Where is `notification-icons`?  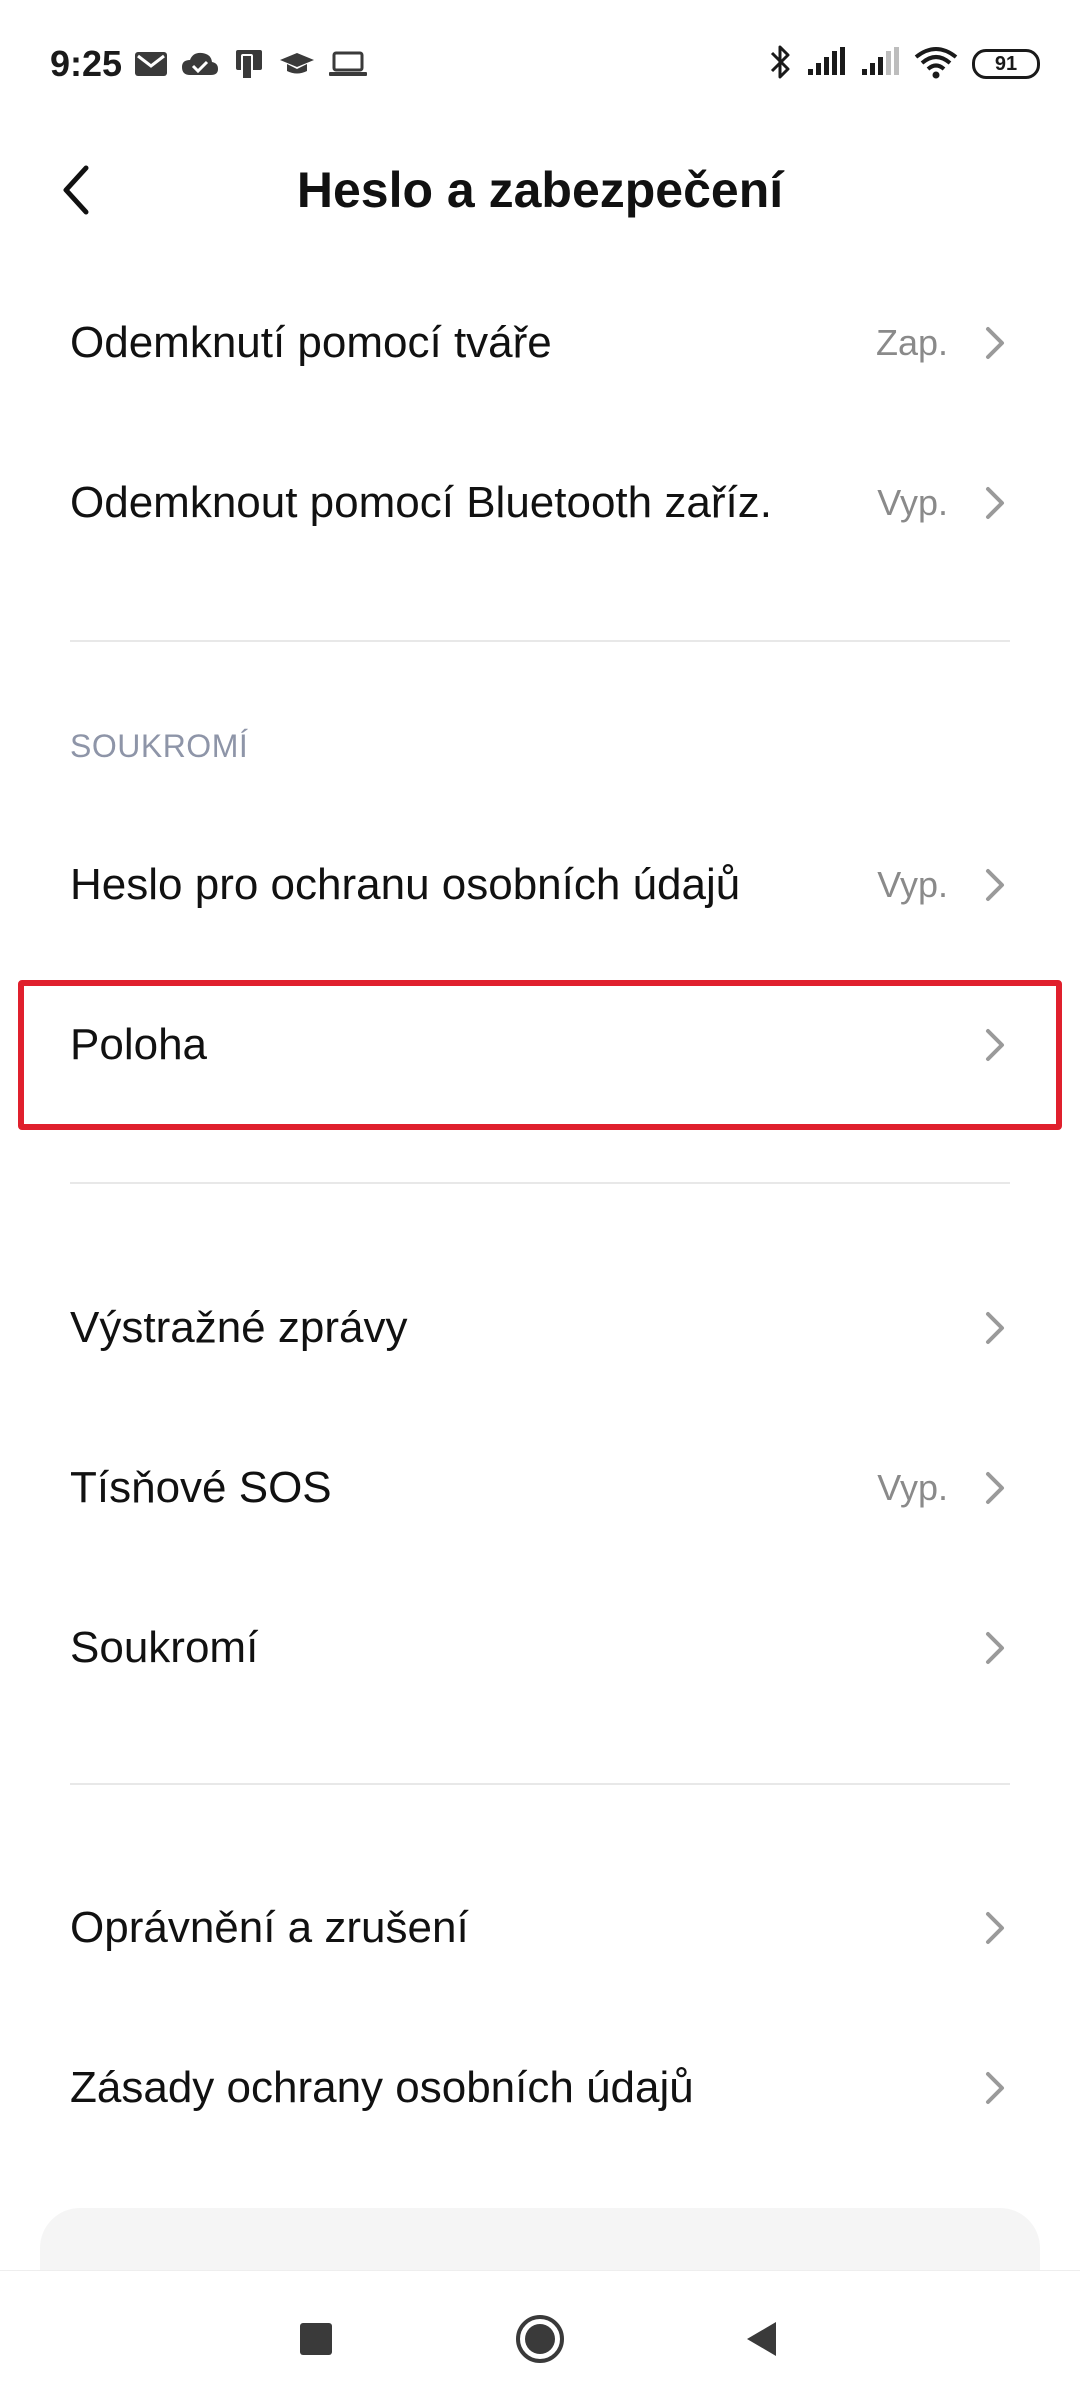
notification-icons is located at coordinates (251, 64).